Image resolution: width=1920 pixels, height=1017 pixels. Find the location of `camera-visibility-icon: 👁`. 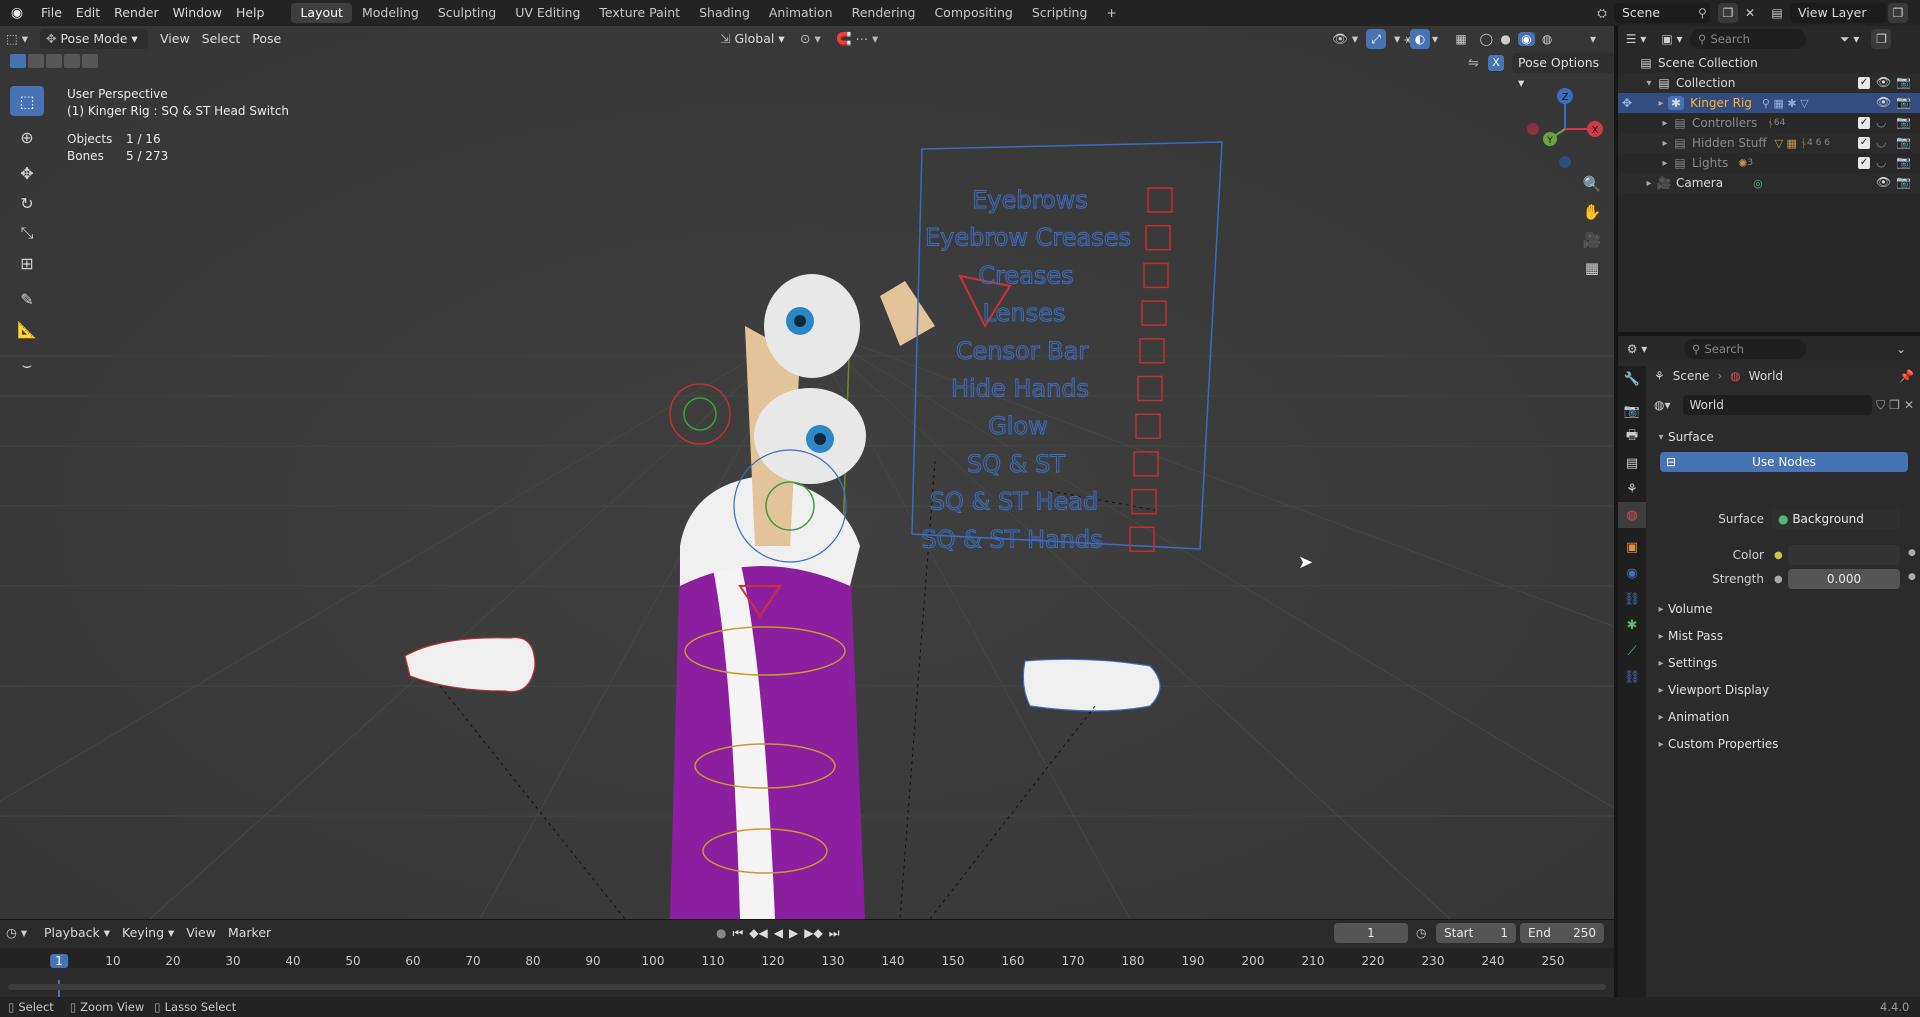

camera-visibility-icon: 👁 is located at coordinates (1883, 182).